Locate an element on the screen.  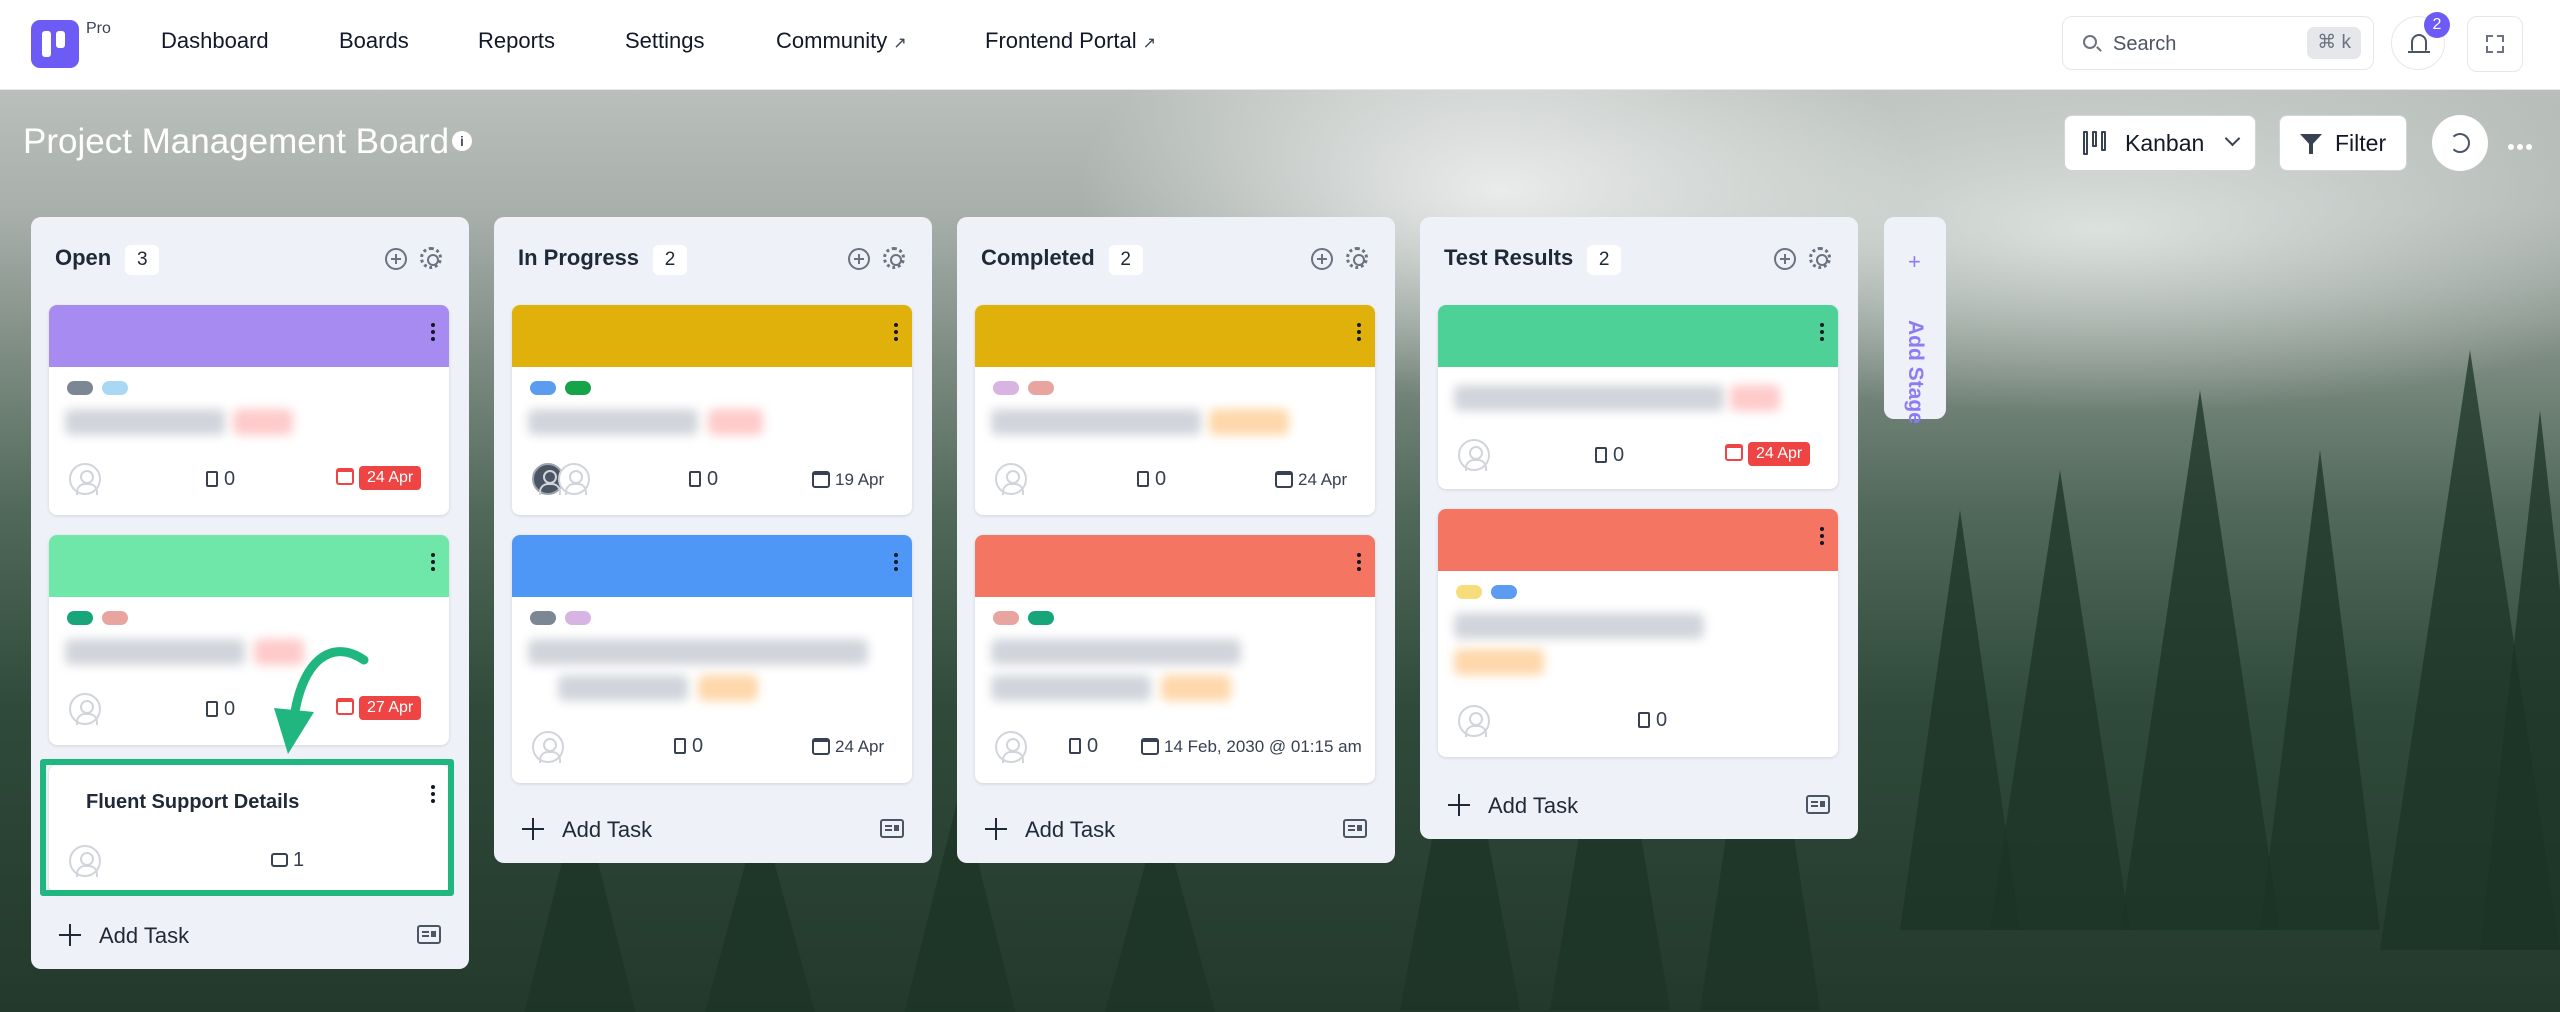
plus-icon: + is located at coordinates (1914, 261).